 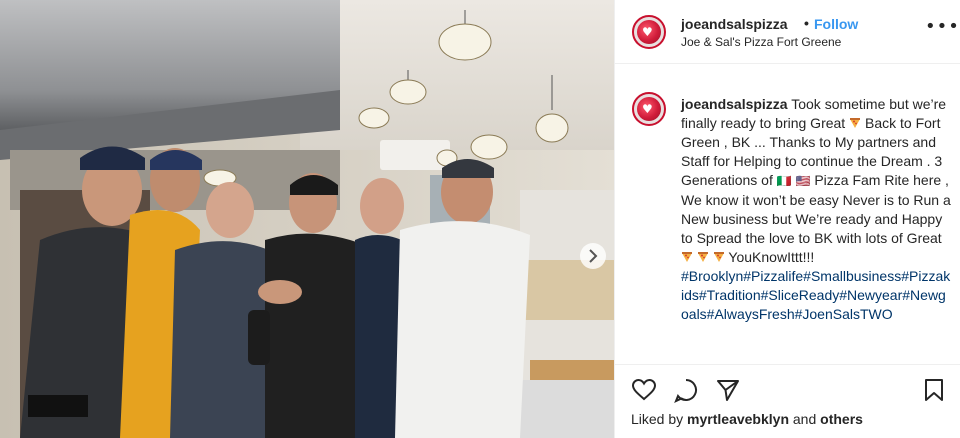 I want to click on share-icon, so click(x=728, y=390).